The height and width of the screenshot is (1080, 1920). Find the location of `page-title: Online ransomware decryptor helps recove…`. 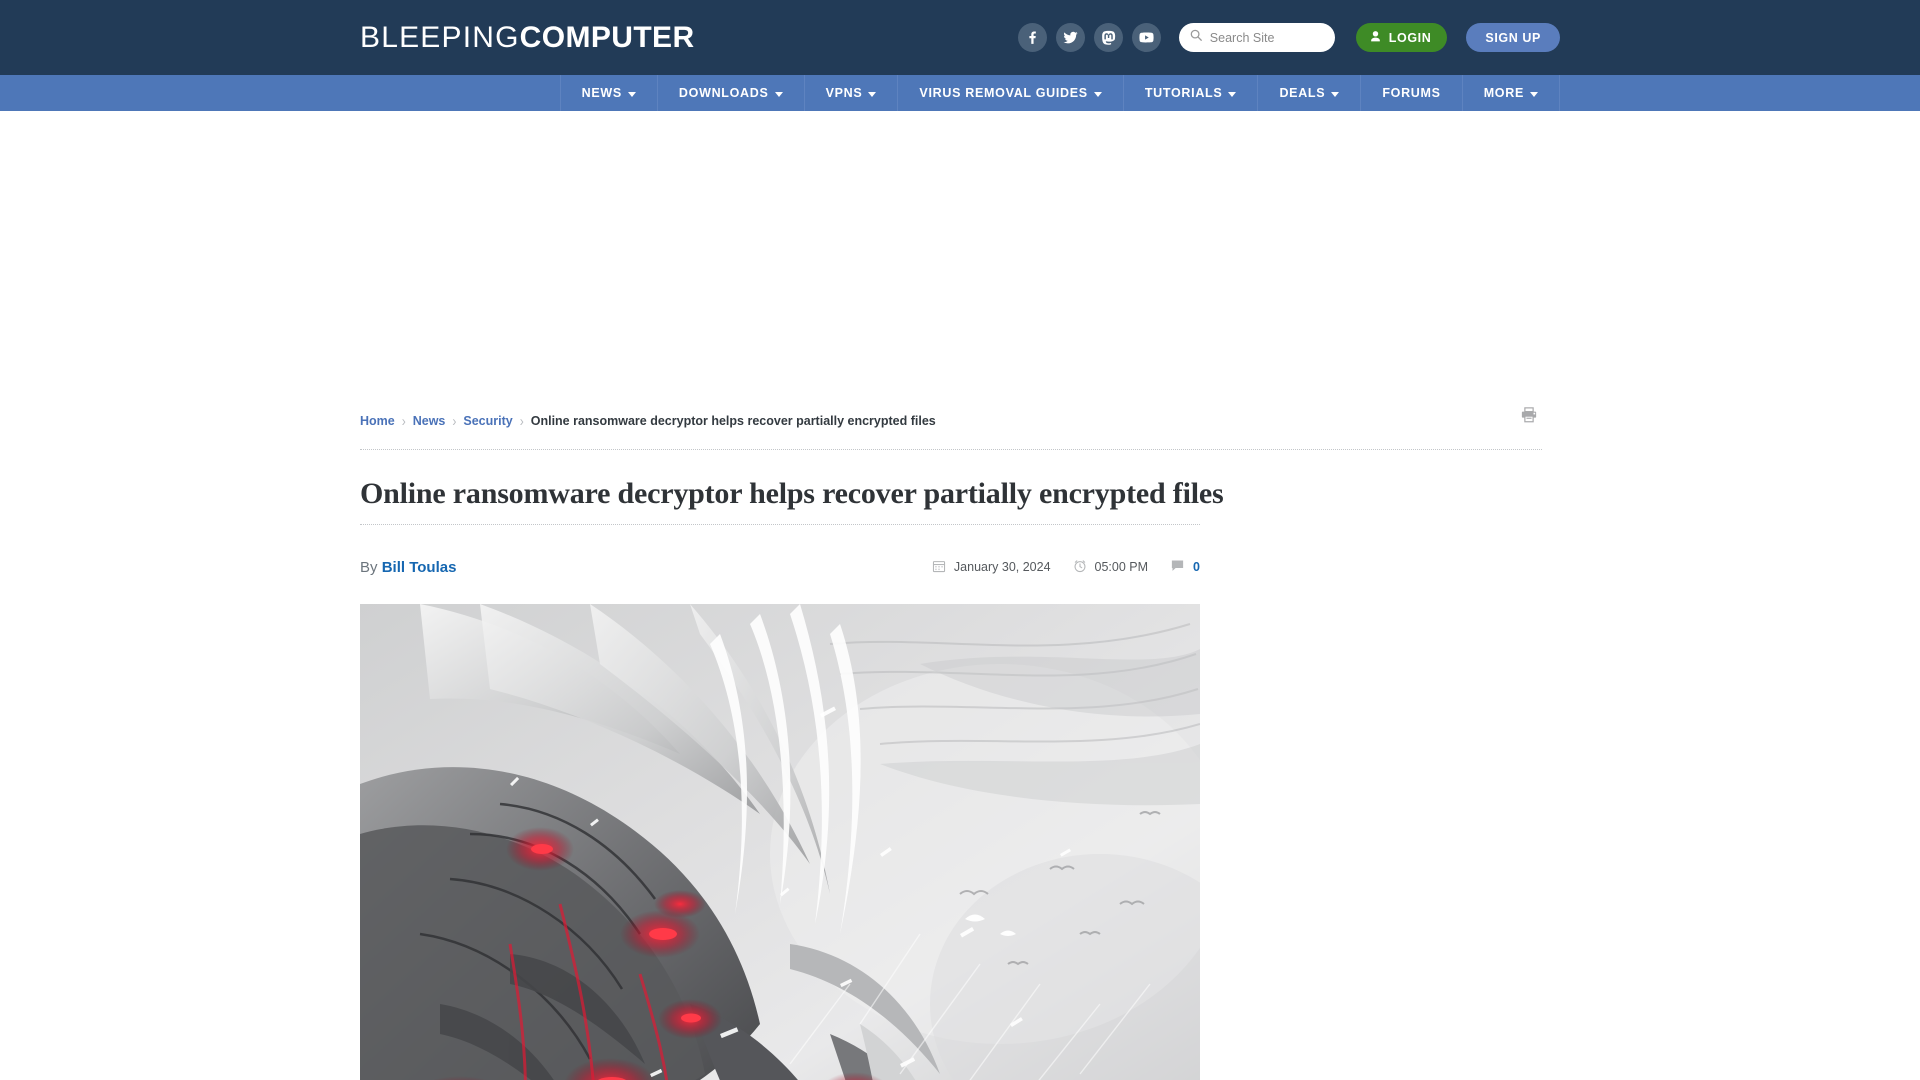

page-title: Online ransomware decryptor helps recove… is located at coordinates (792, 493).